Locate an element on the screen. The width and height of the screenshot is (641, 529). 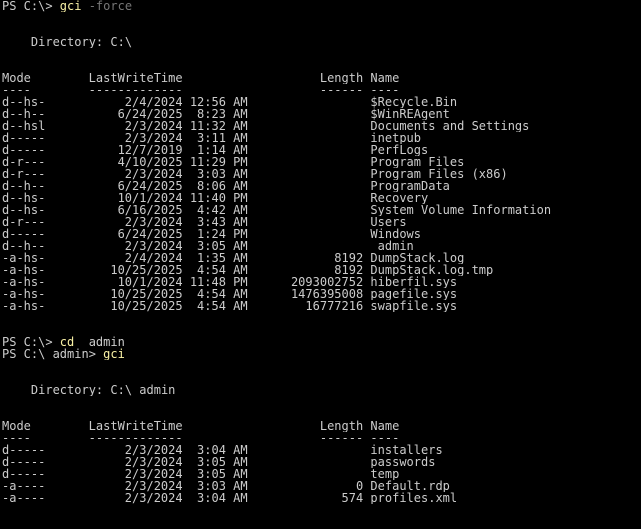
row-name: Program Files (x86) is located at coordinates (439, 174).